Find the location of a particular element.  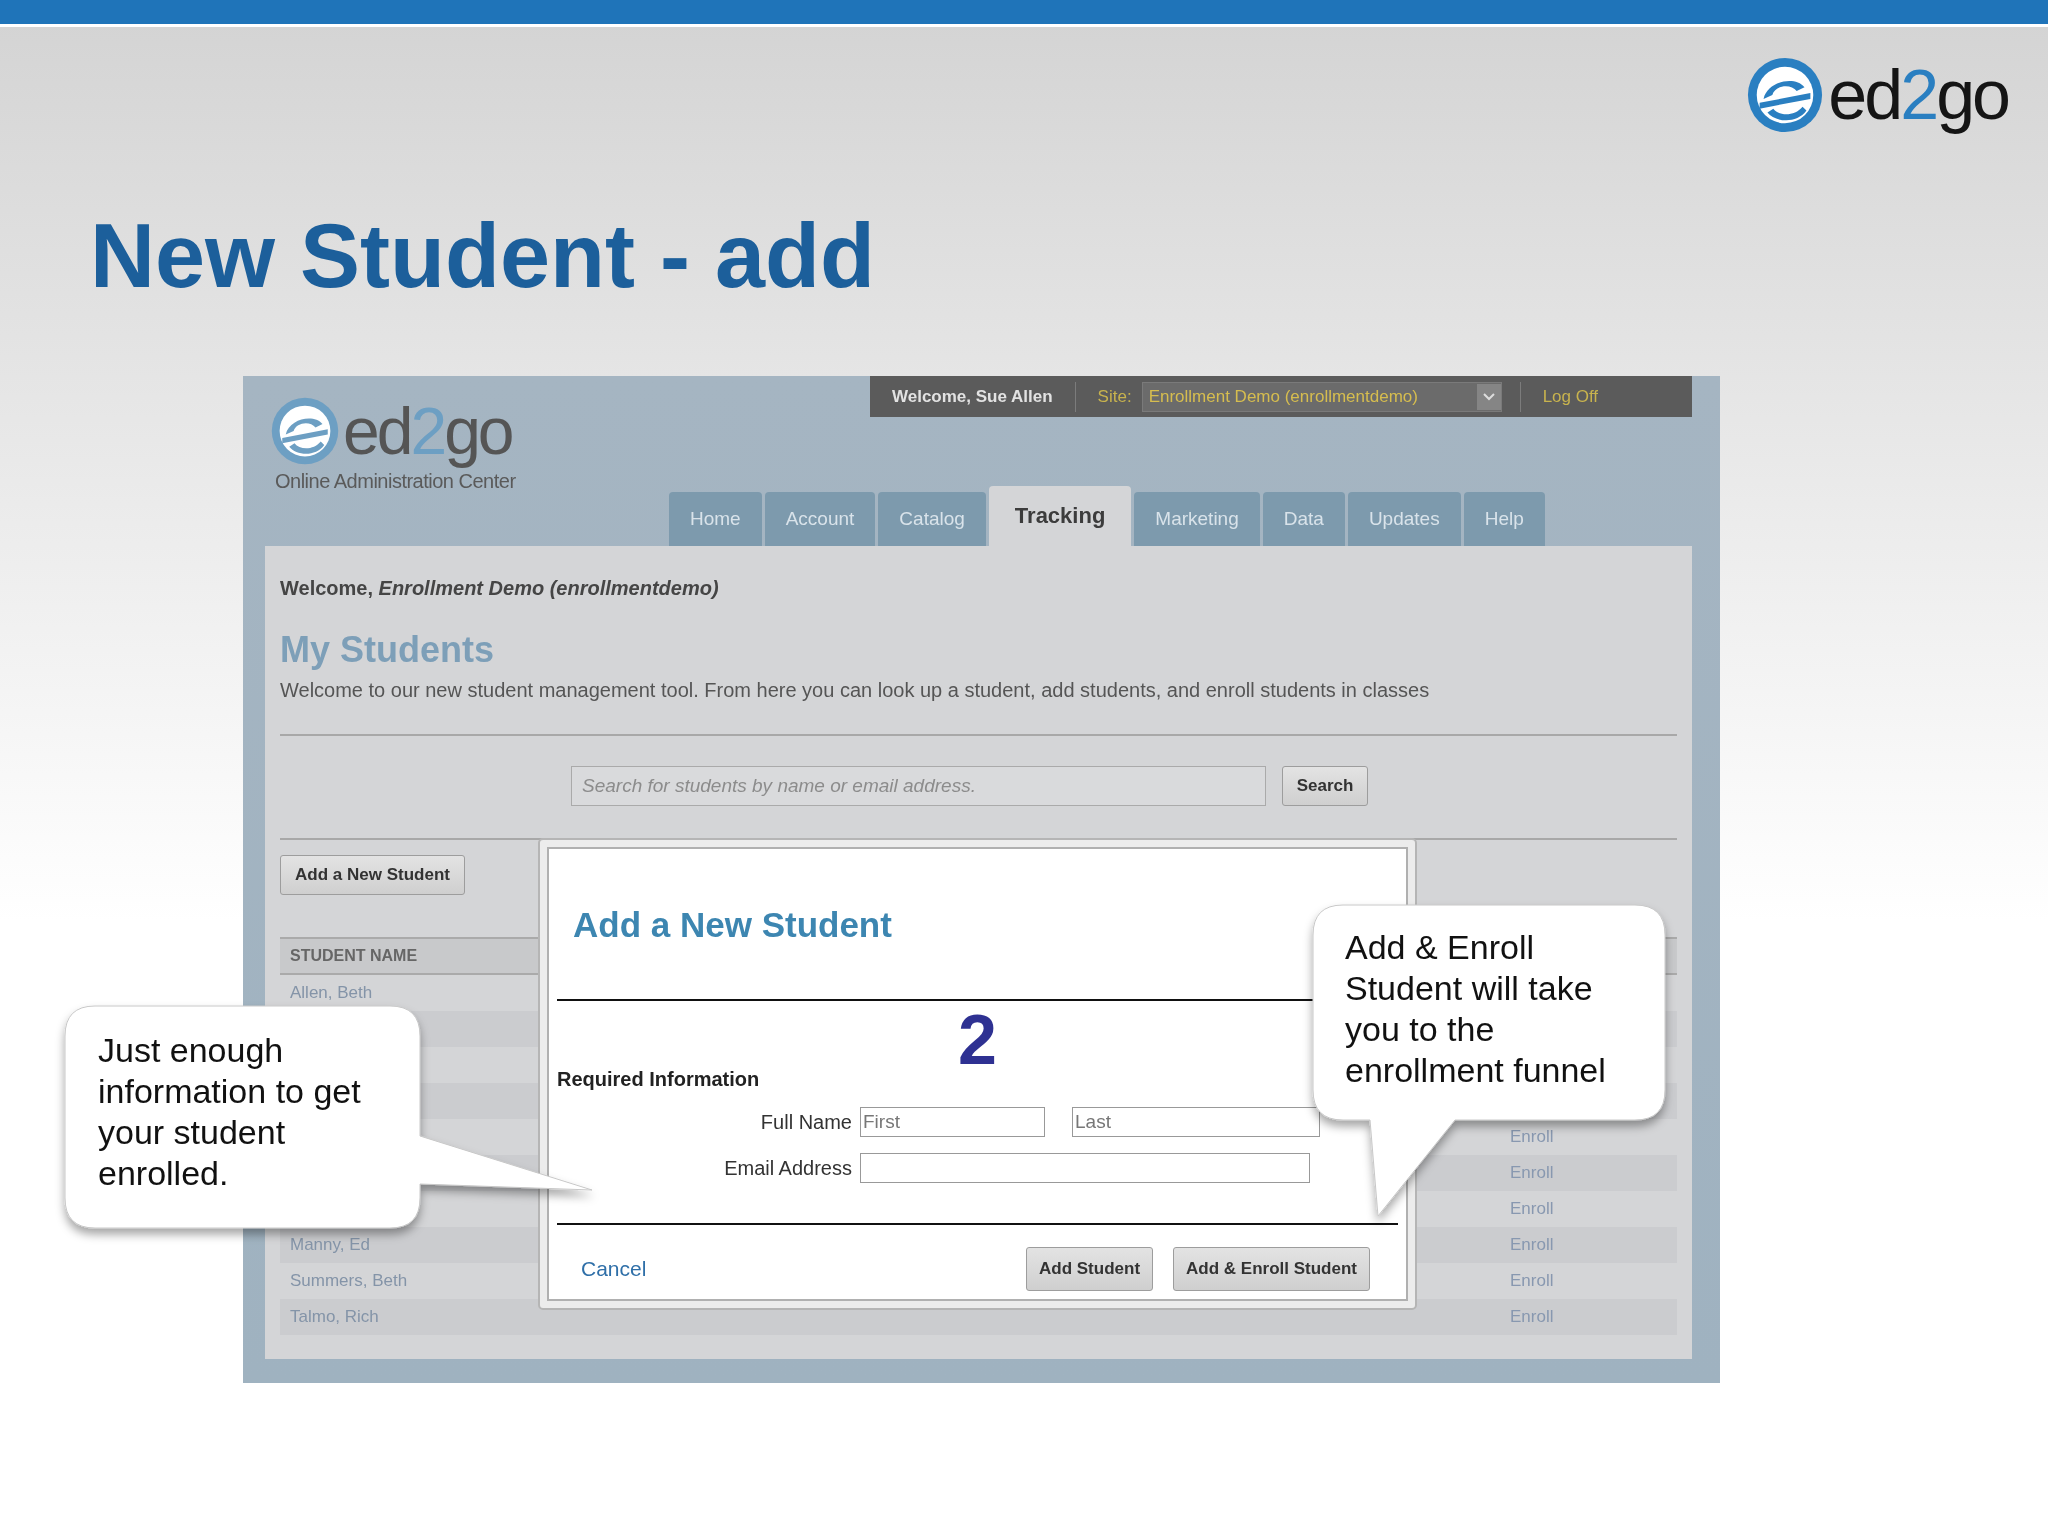

input-field is located at coordinates (1085, 1168).